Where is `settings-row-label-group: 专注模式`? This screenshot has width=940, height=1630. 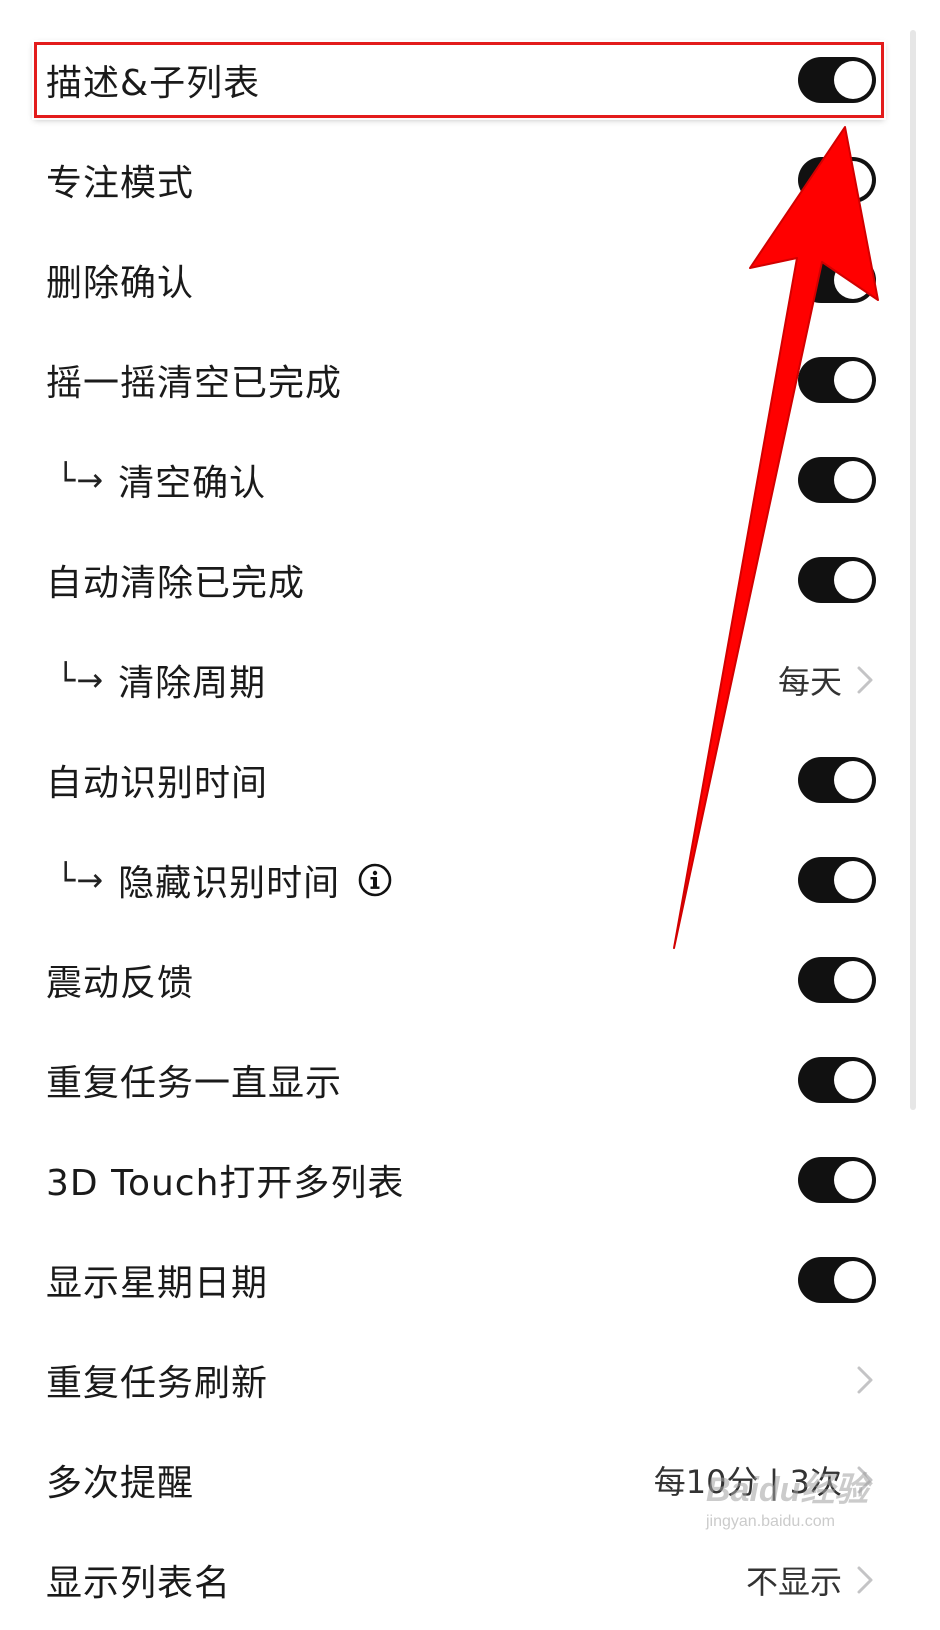
settings-row-label-group: 专注模式 is located at coordinates (120, 180).